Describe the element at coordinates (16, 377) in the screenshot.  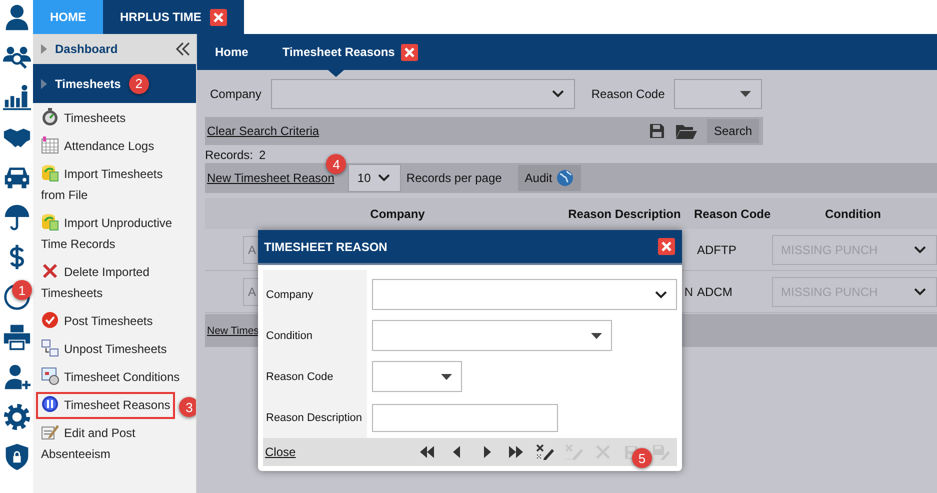
I see `add-user-icon` at that location.